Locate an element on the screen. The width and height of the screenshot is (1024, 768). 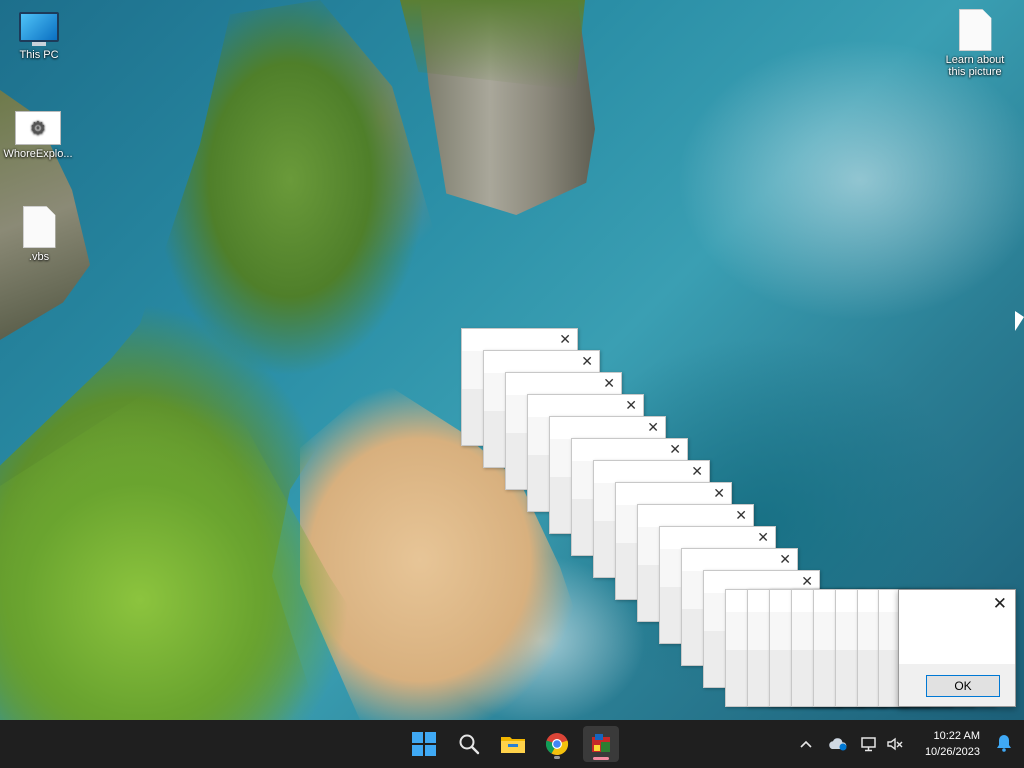
search-button is located at coordinates (469, 744).